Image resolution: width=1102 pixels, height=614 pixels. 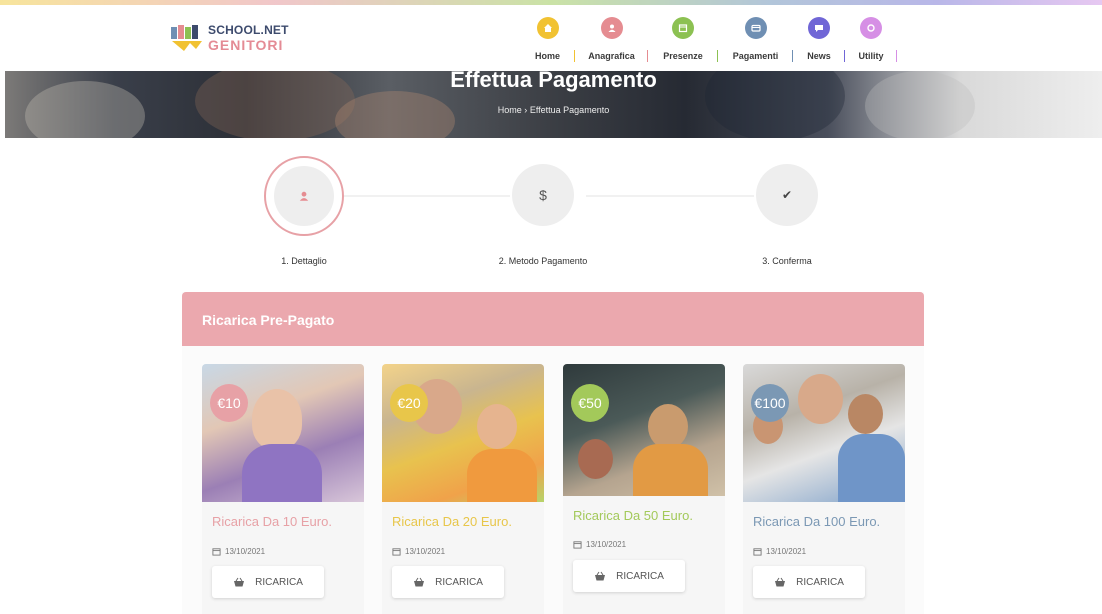 What do you see at coordinates (272, 521) in the screenshot?
I see `card-title: Ricarica Da 10 Euro.` at bounding box center [272, 521].